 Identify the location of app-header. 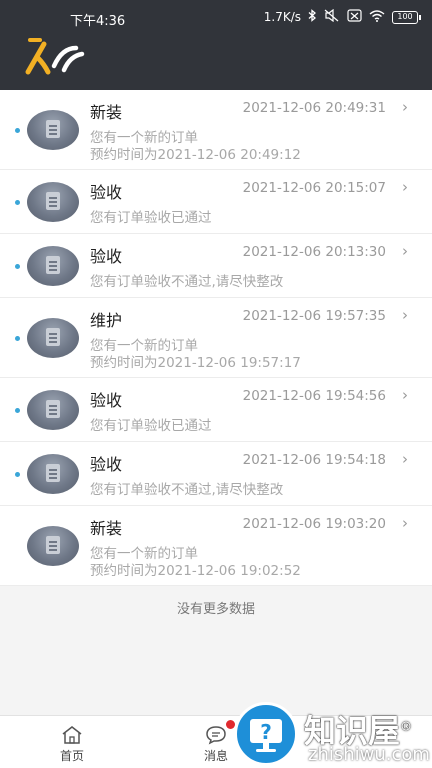
(216, 63).